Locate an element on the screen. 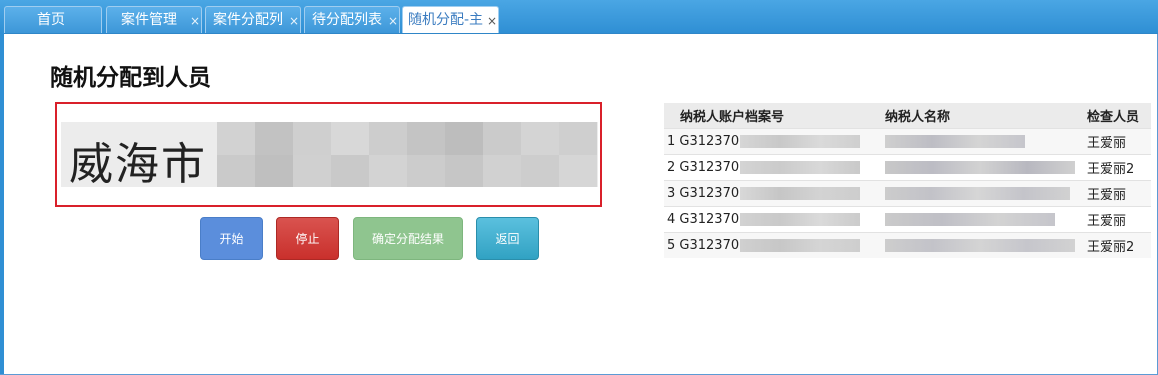  account-cell: 3 G312370 is located at coordinates (774, 193).